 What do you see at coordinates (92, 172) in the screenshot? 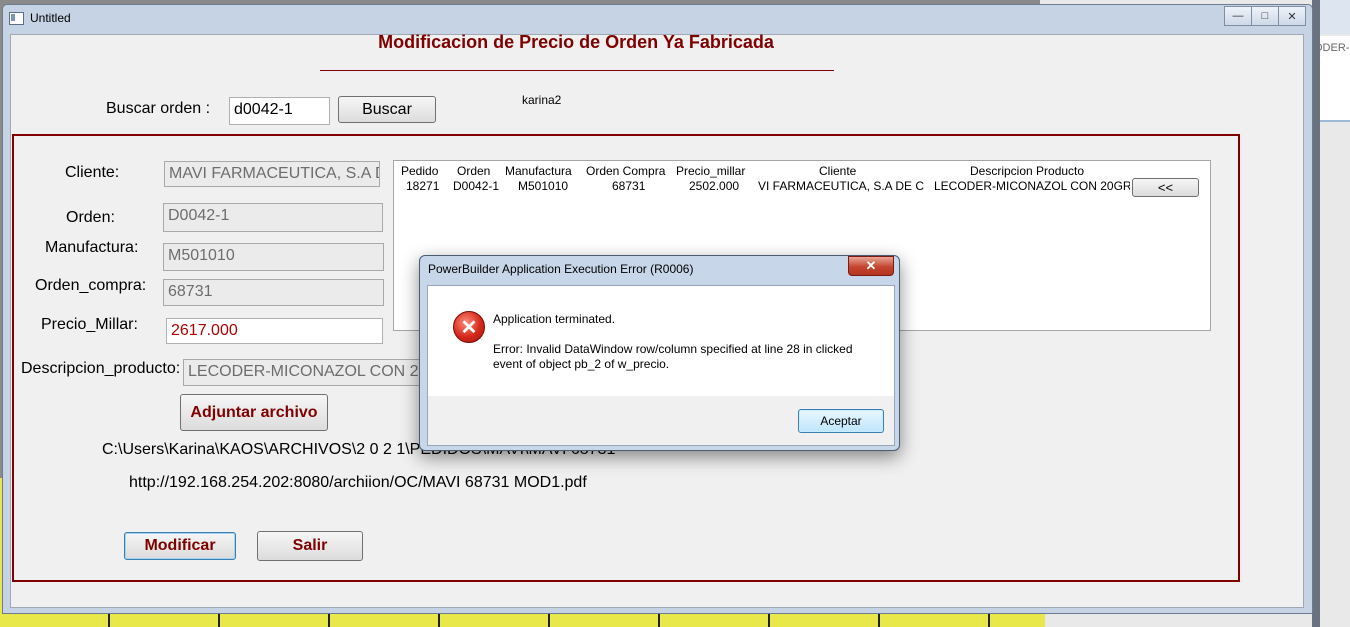
I see `cliente-label: Cliente:` at bounding box center [92, 172].